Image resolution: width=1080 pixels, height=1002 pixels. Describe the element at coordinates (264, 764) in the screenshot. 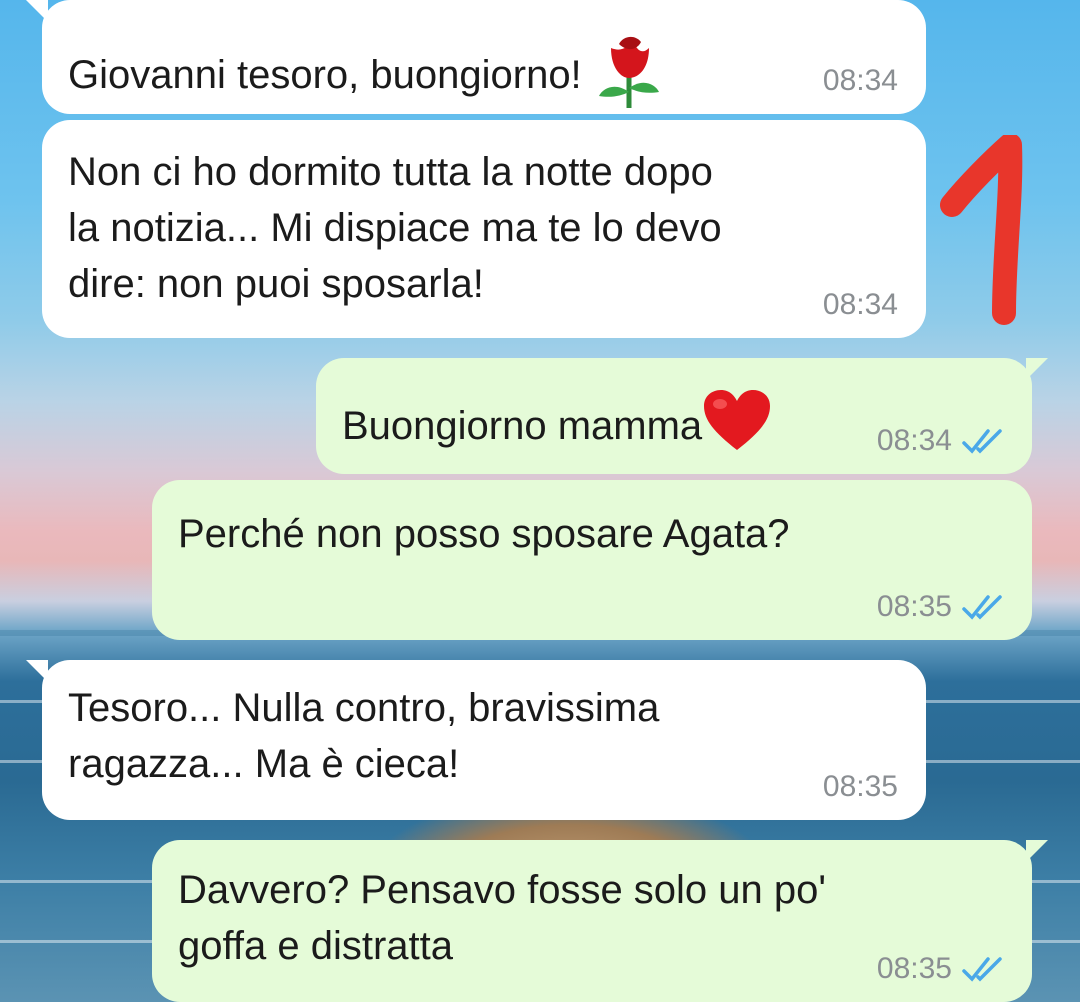

I see `message-text-line: ragazza... Ma è cieca!` at that location.